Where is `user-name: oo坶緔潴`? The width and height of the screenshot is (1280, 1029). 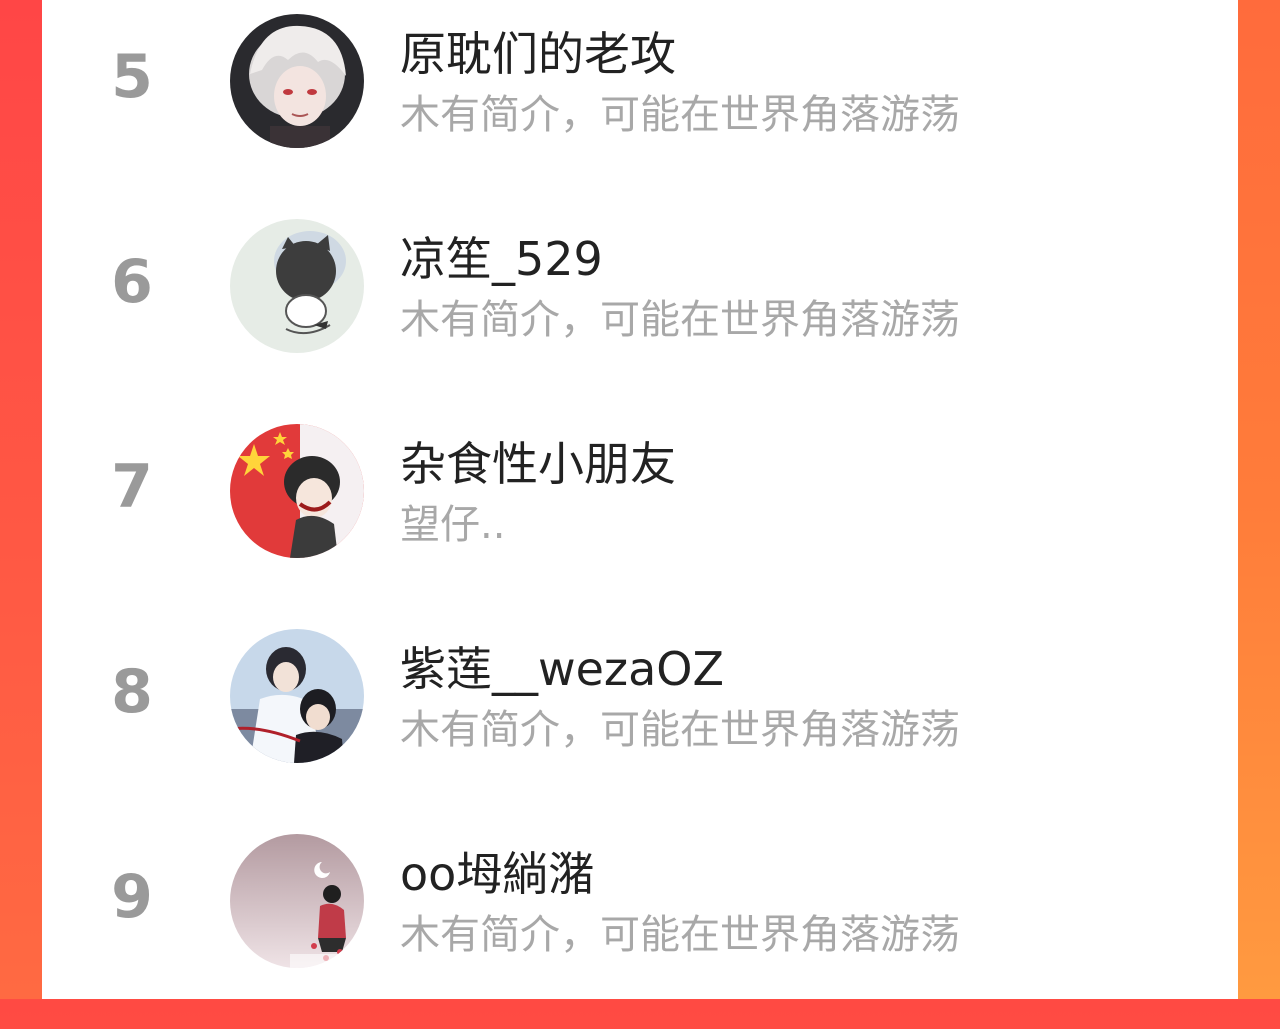 user-name: oo坶緔潴 is located at coordinates (497, 871).